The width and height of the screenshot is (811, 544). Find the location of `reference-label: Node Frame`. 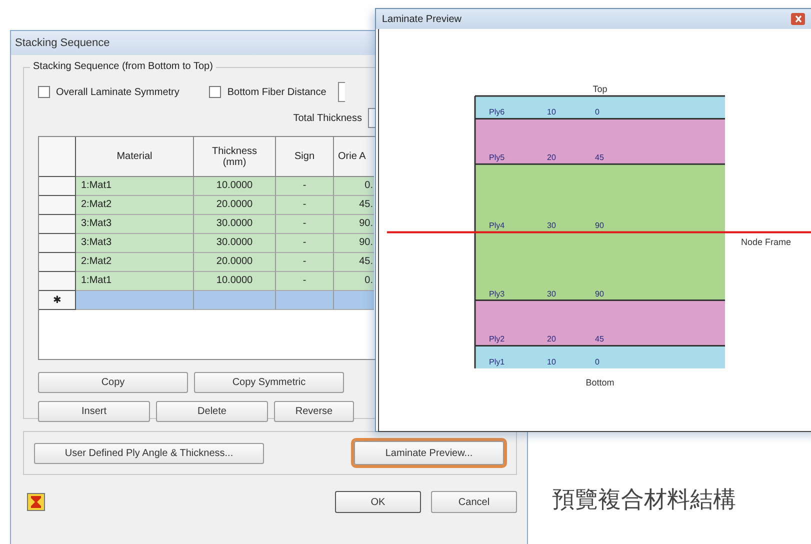

reference-label: Node Frame is located at coordinates (766, 242).